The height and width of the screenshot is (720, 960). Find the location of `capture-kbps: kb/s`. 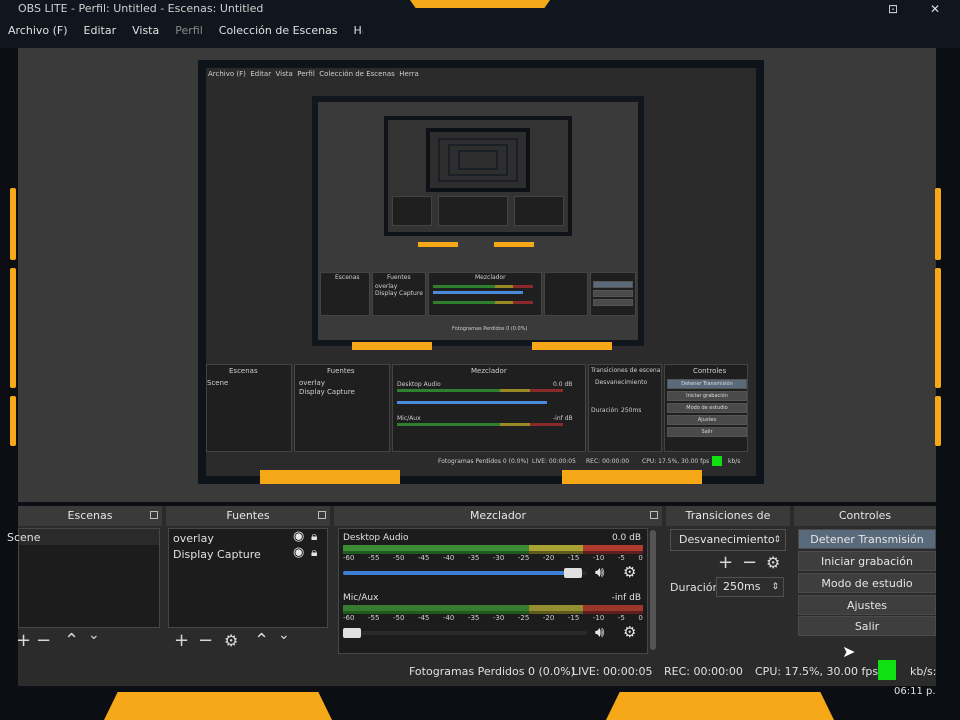

capture-kbps: kb/s is located at coordinates (734, 461).